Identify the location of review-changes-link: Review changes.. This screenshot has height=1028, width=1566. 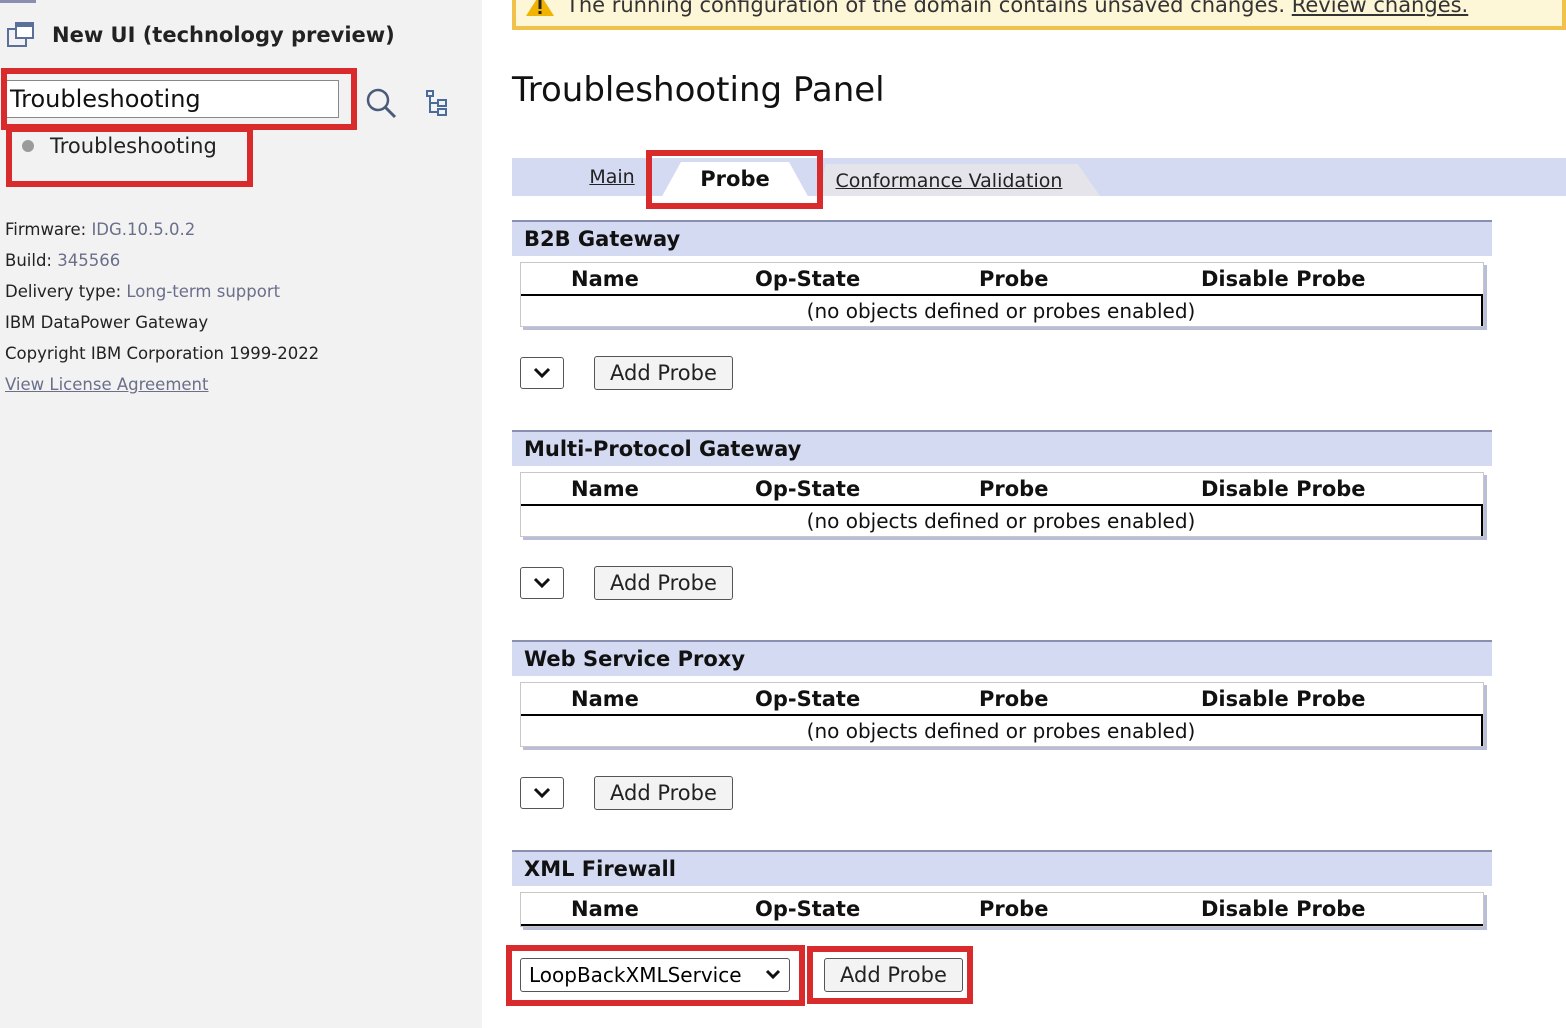
(1380, 8).